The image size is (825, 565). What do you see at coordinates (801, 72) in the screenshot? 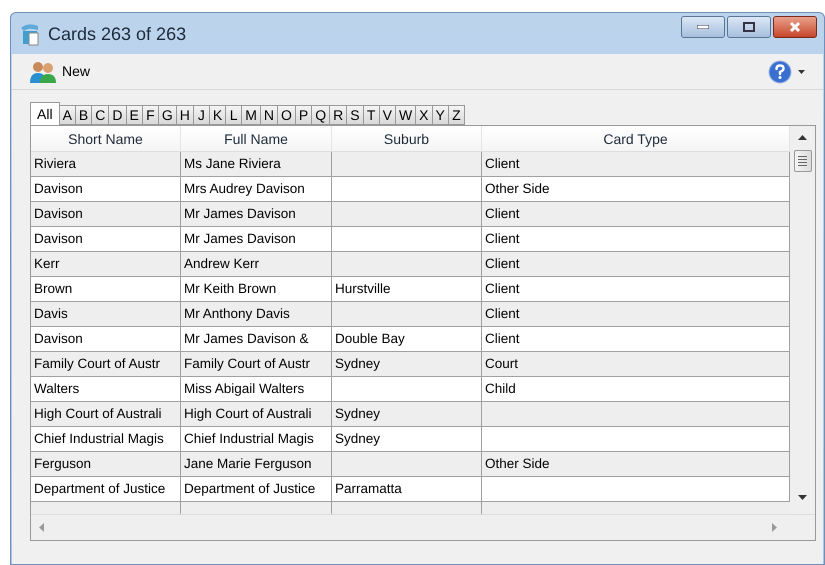
I see `dropdown-caret-icon` at bounding box center [801, 72].